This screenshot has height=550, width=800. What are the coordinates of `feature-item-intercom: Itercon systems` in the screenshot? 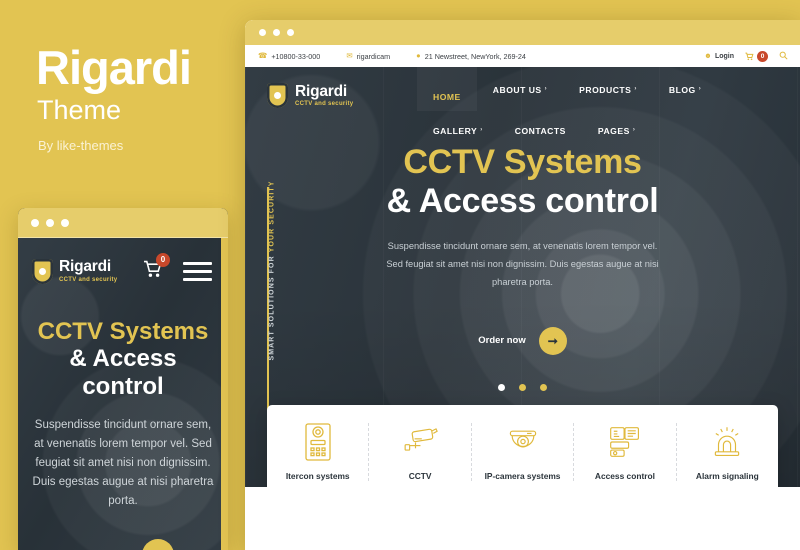 It's located at (318, 452).